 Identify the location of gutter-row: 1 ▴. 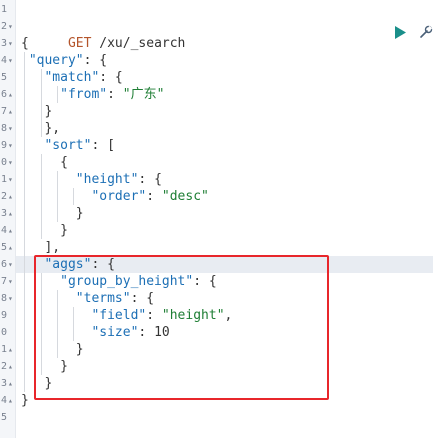
(7, 349).